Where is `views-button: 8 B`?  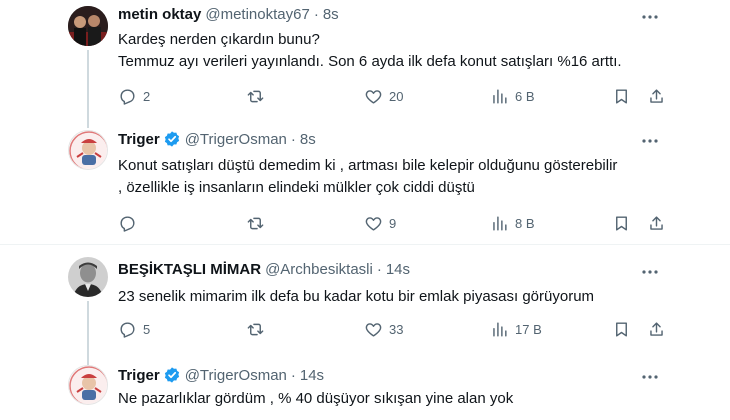 views-button: 8 B is located at coordinates (512, 223).